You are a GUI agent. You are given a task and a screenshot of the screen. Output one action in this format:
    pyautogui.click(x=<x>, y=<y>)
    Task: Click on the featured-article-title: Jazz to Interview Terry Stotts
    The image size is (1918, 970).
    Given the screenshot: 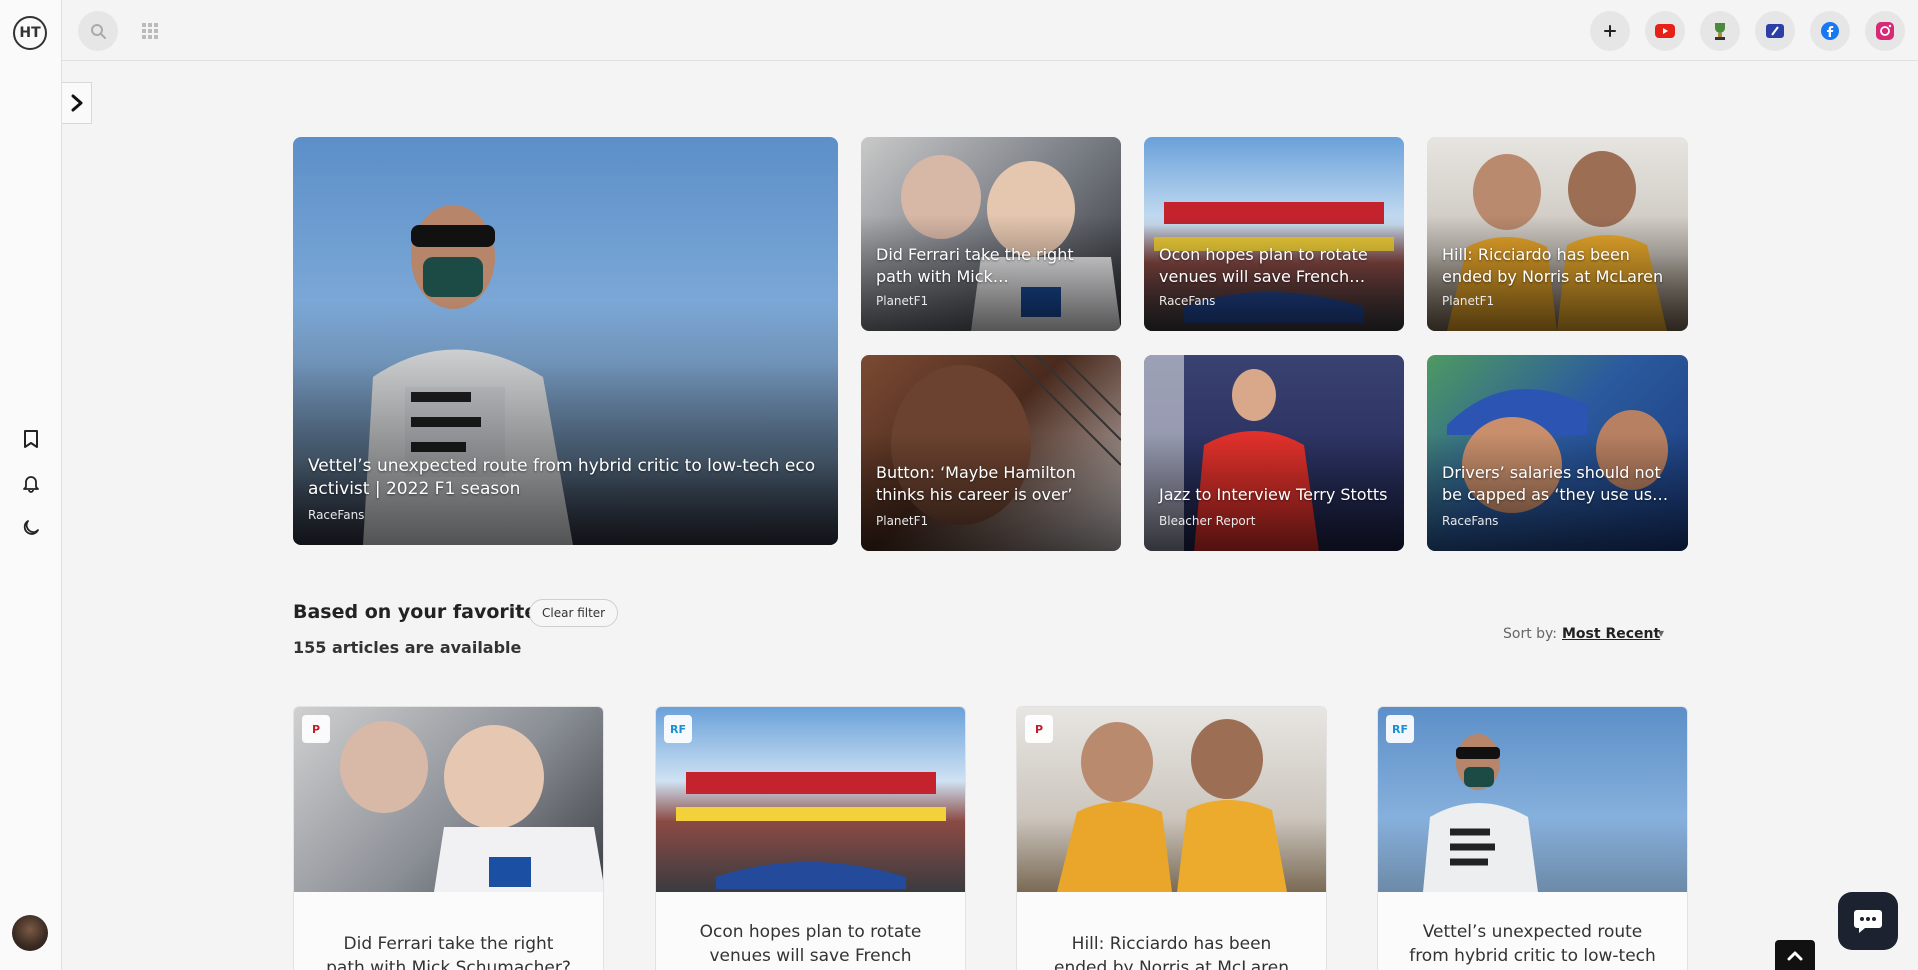 What is the action you would take?
    pyautogui.click(x=1273, y=494)
    